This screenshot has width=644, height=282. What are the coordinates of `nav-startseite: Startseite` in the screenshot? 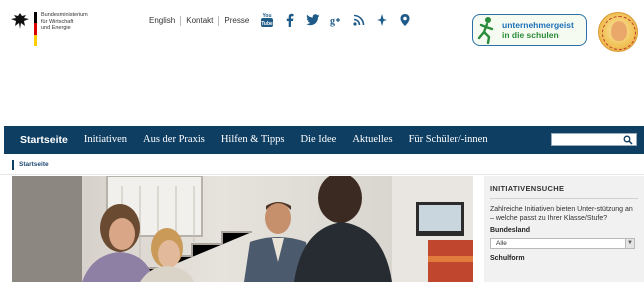 It's located at (44, 140).